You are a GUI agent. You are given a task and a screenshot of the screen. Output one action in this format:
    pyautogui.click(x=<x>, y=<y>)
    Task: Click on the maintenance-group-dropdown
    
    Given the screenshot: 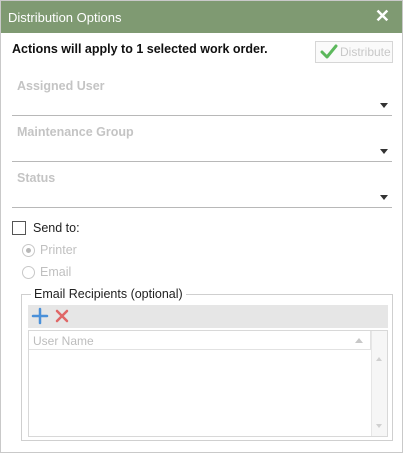 What is the action you would take?
    pyautogui.click(x=202, y=151)
    